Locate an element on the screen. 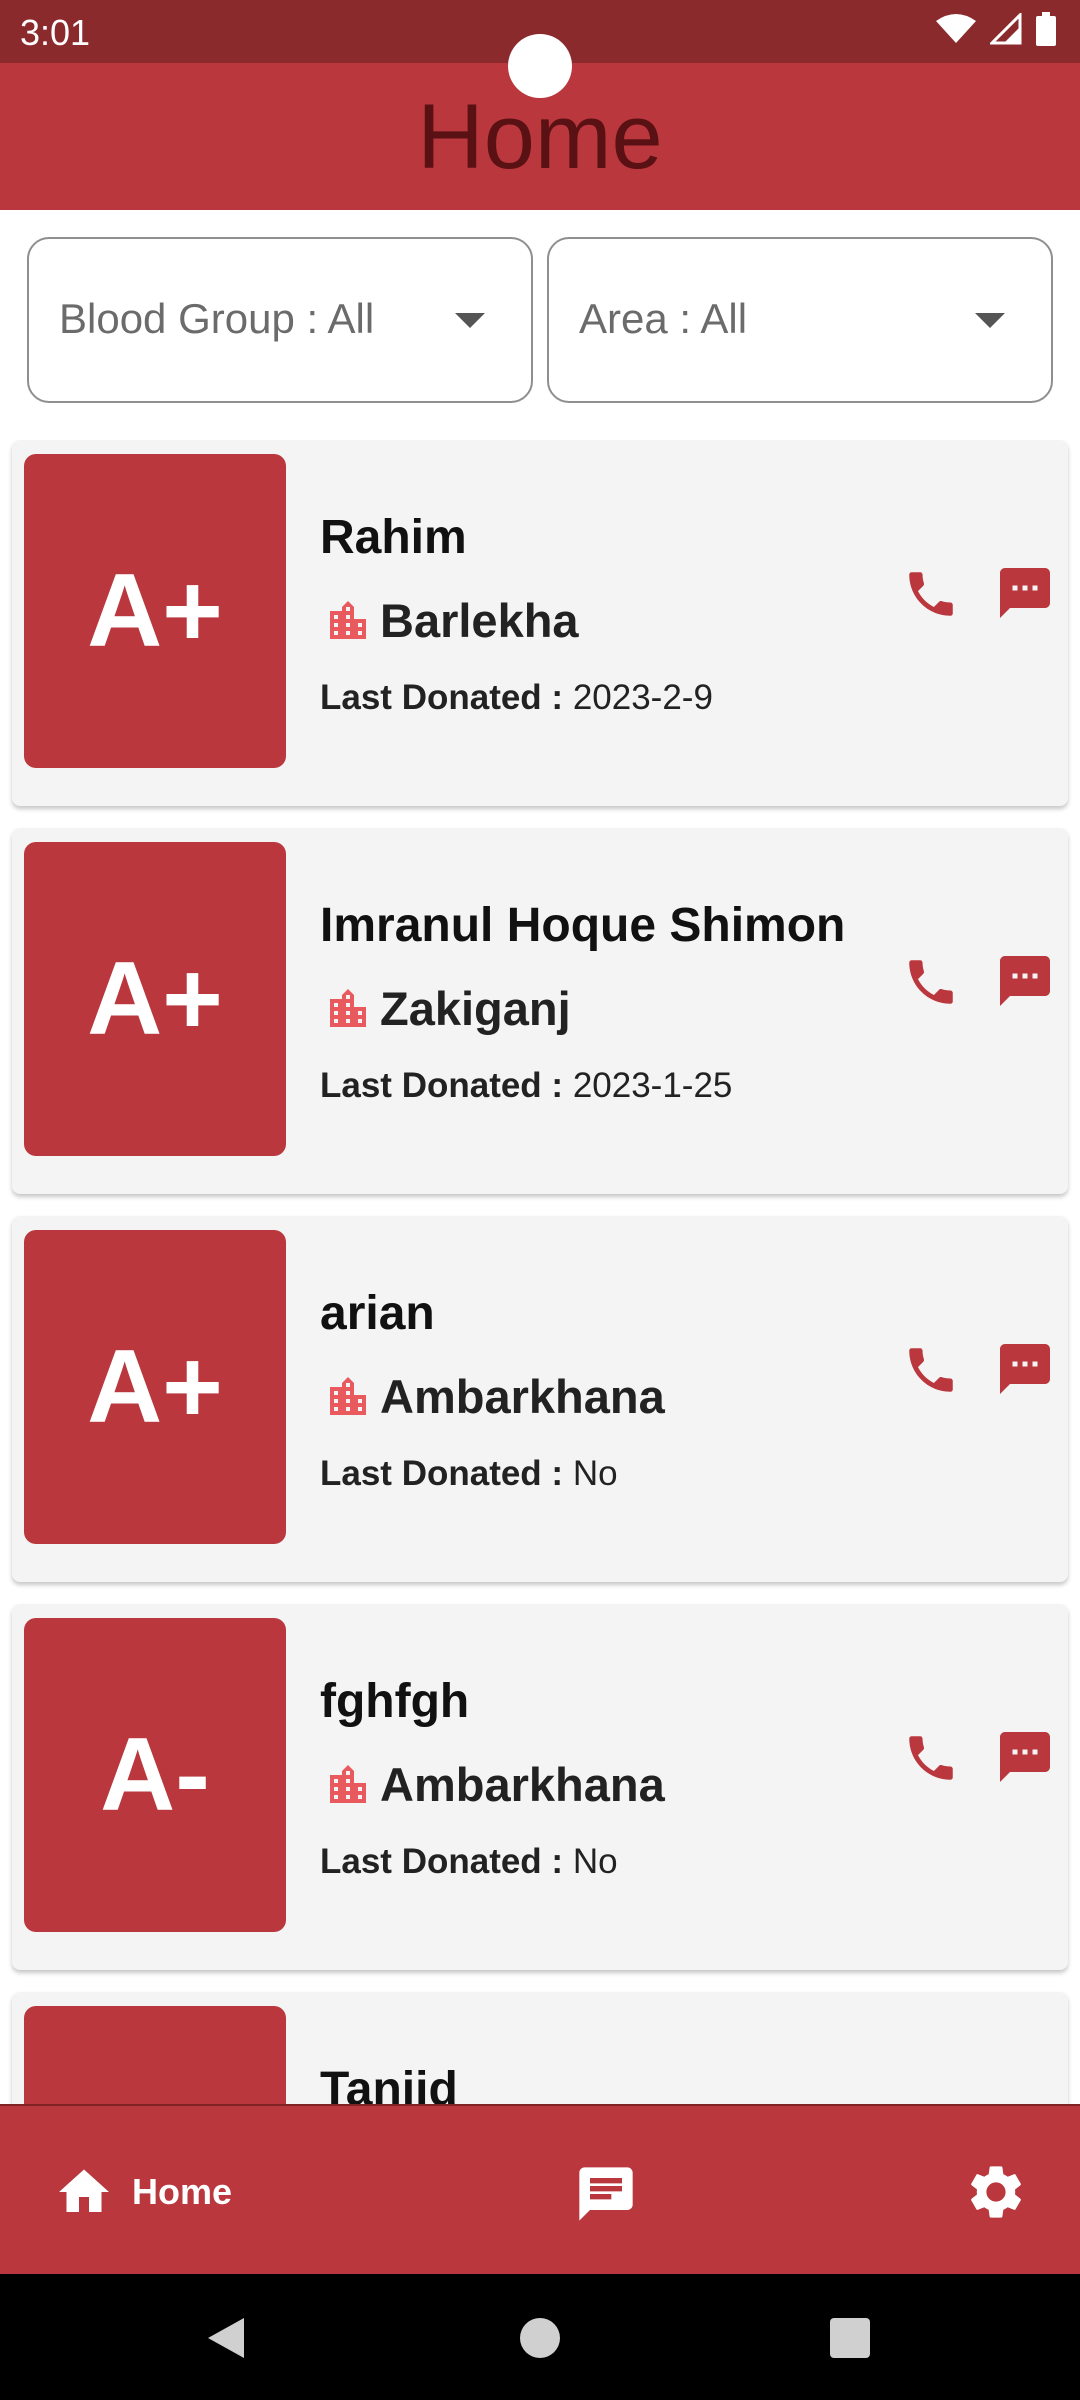  donor-area: Barlekha is located at coordinates (451, 620).